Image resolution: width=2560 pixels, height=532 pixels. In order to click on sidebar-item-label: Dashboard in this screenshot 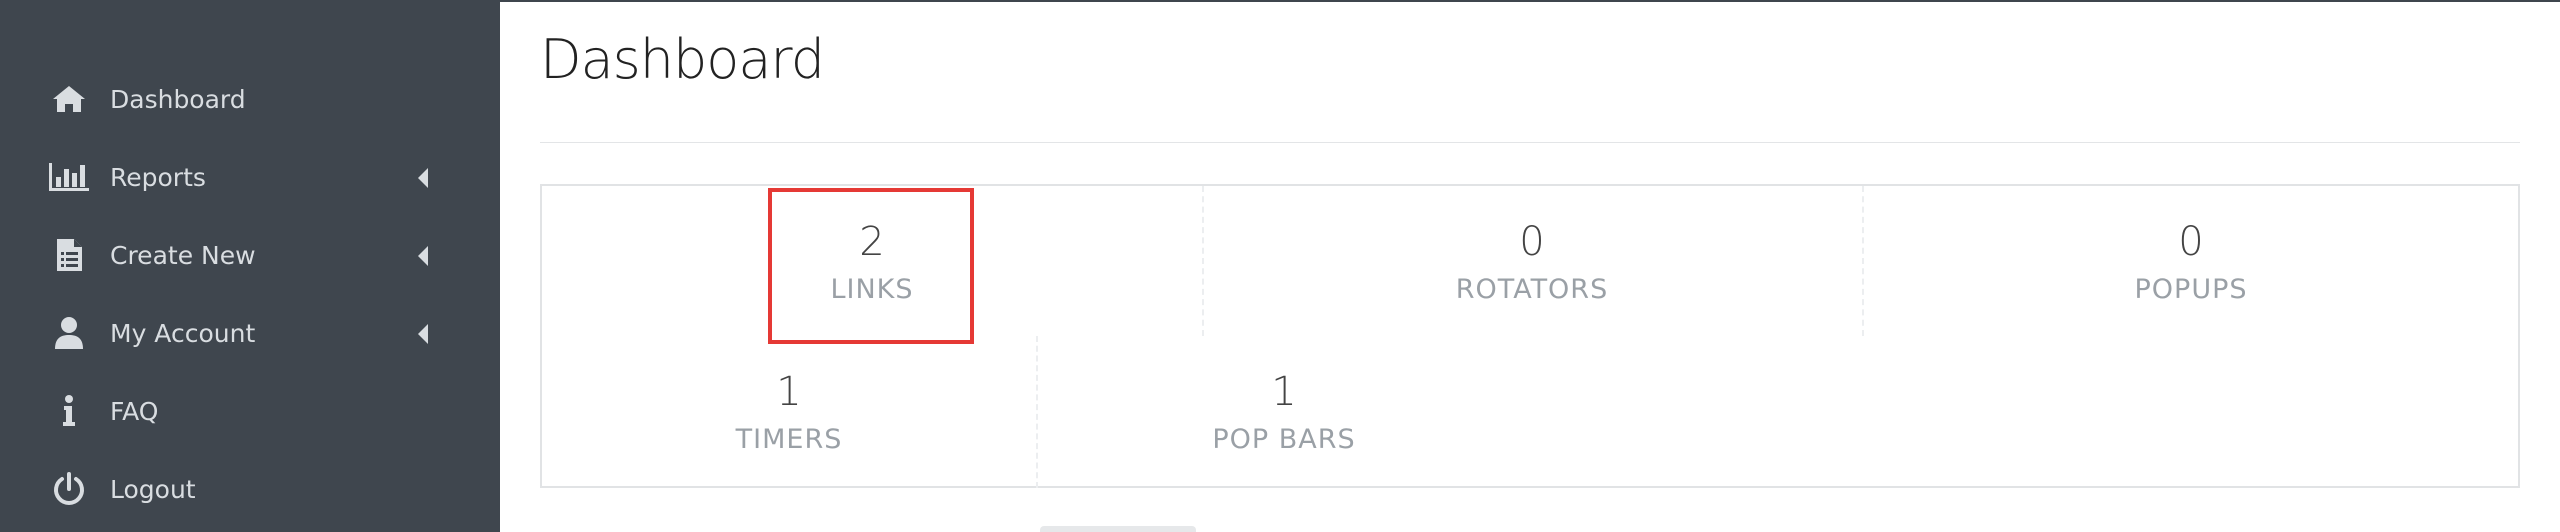, I will do `click(178, 99)`.